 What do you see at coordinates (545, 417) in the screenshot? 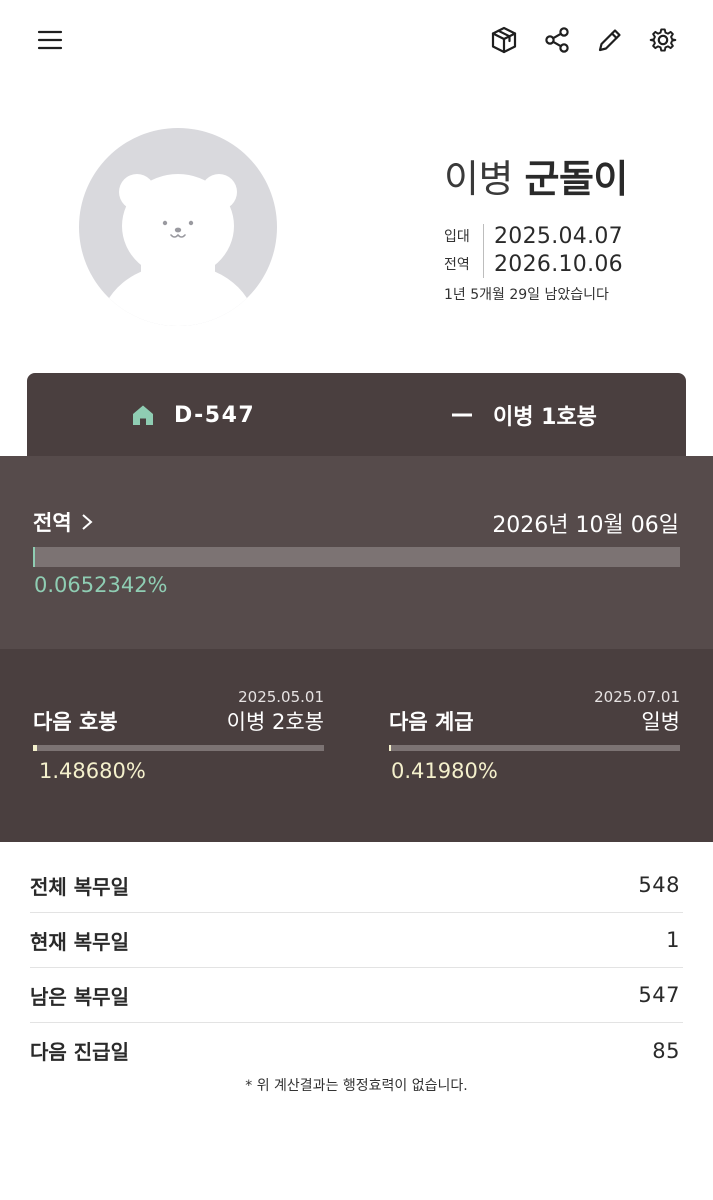
I see `pay-grade-label: 이병 1호봉` at bounding box center [545, 417].